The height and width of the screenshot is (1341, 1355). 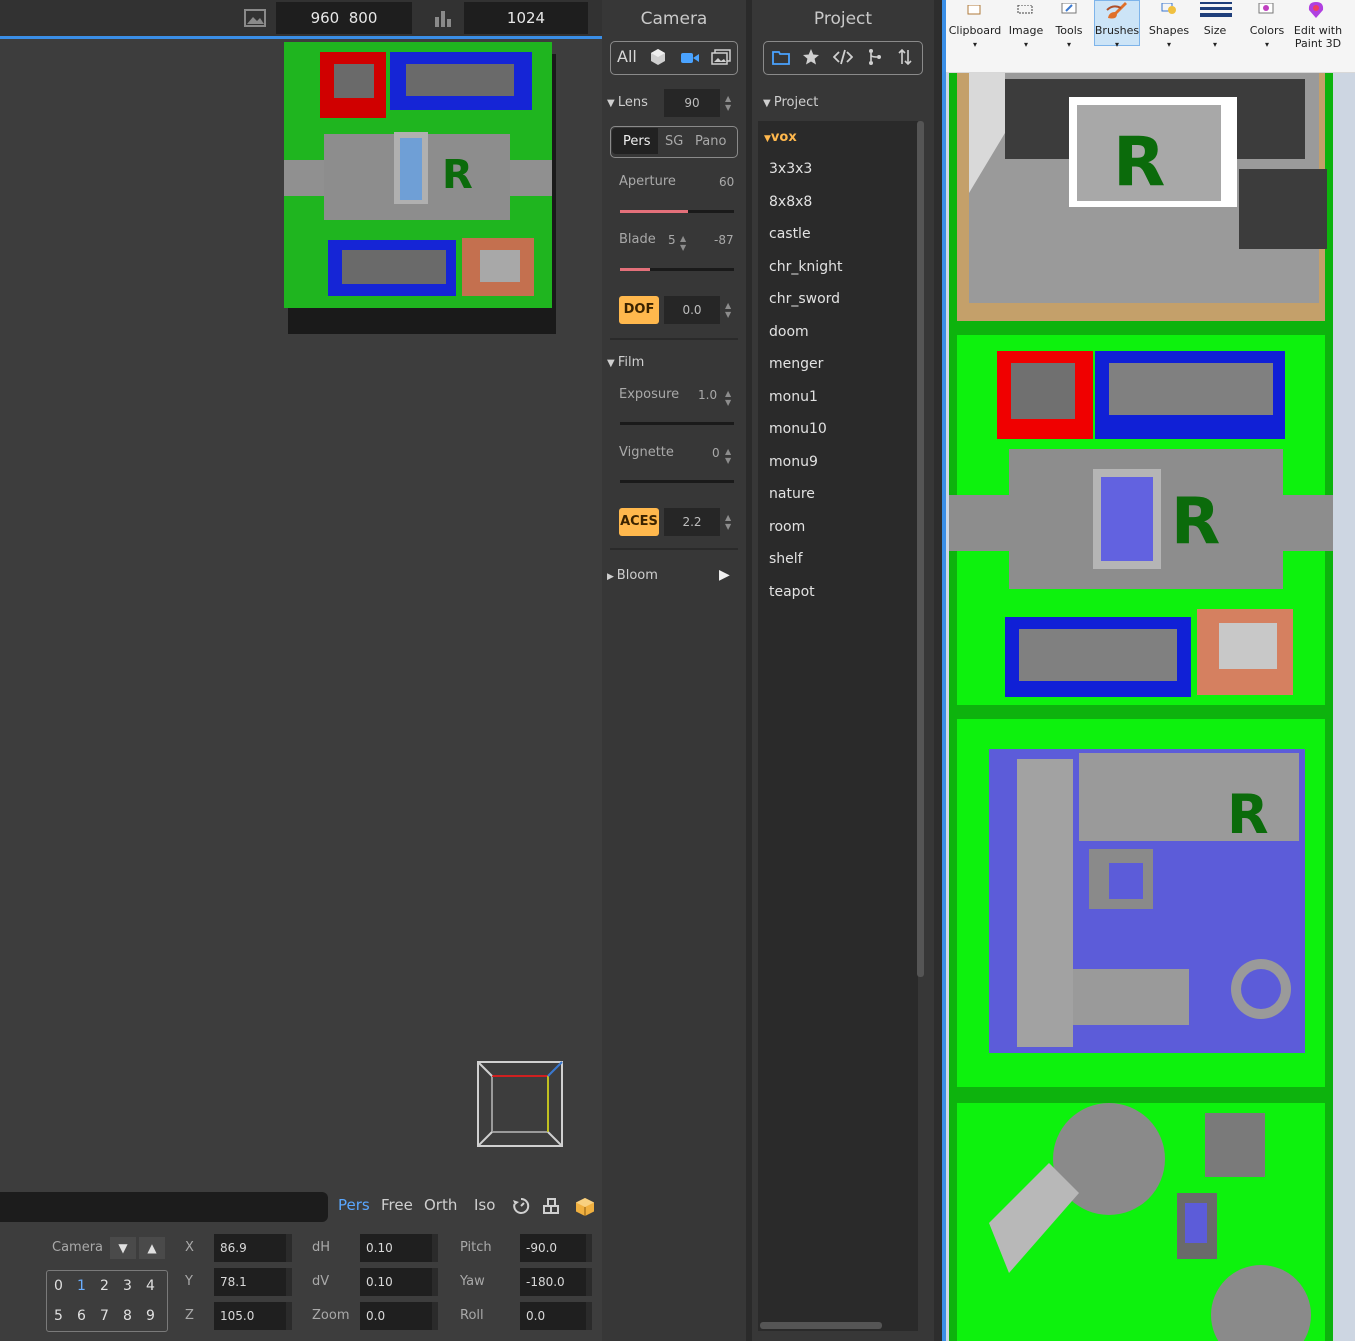 What do you see at coordinates (843, 59) in the screenshot?
I see `code-icon` at bounding box center [843, 59].